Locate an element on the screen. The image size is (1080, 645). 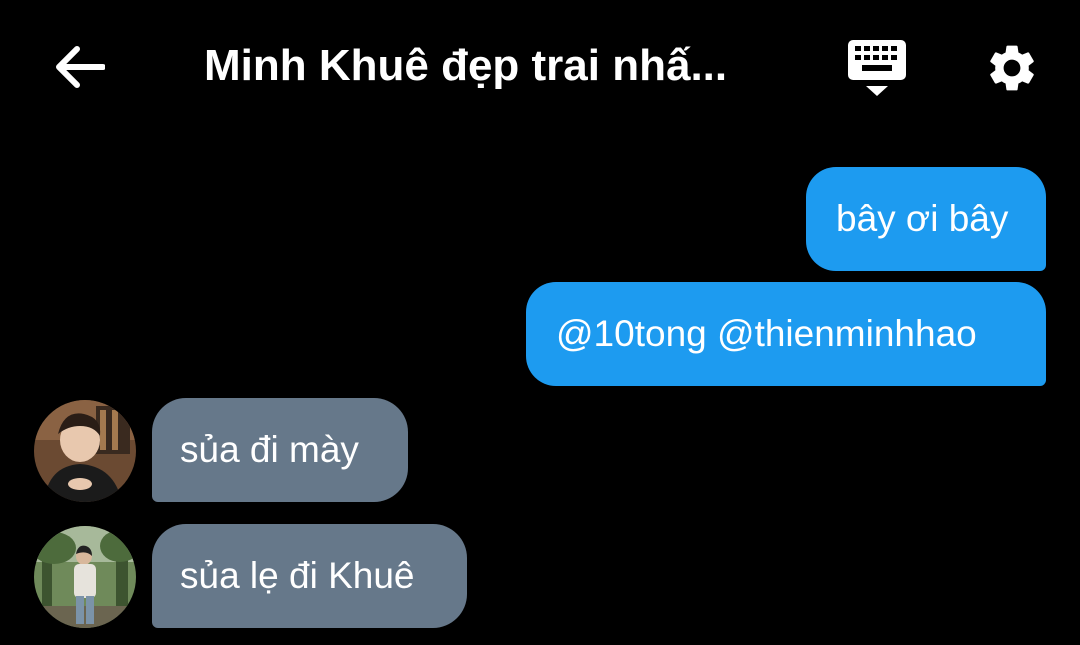
message-text: sủa đi mày is located at coordinates (269, 449).